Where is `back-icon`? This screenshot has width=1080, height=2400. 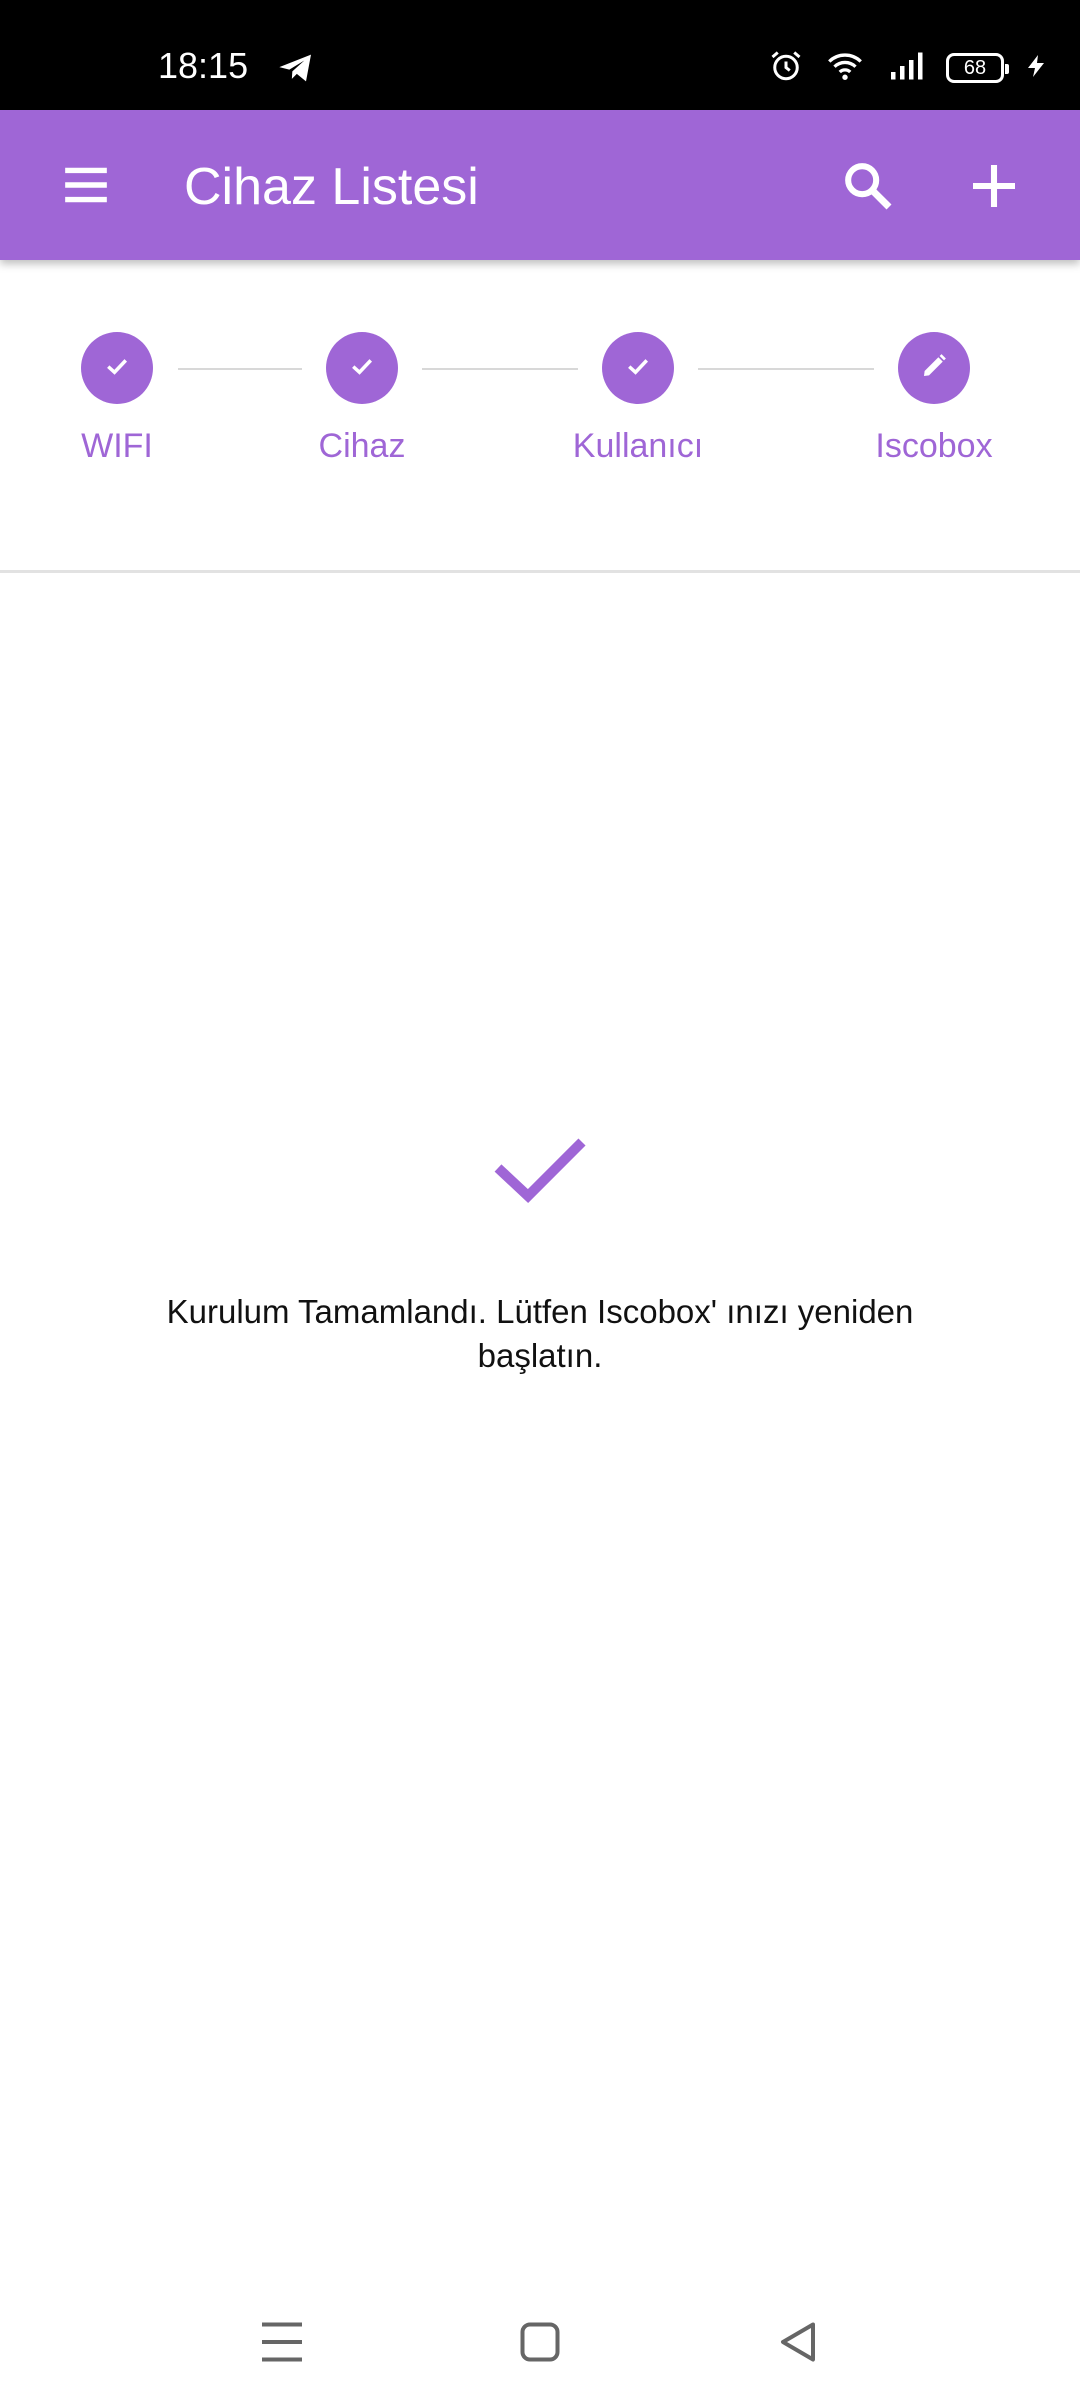 back-icon is located at coordinates (798, 2342).